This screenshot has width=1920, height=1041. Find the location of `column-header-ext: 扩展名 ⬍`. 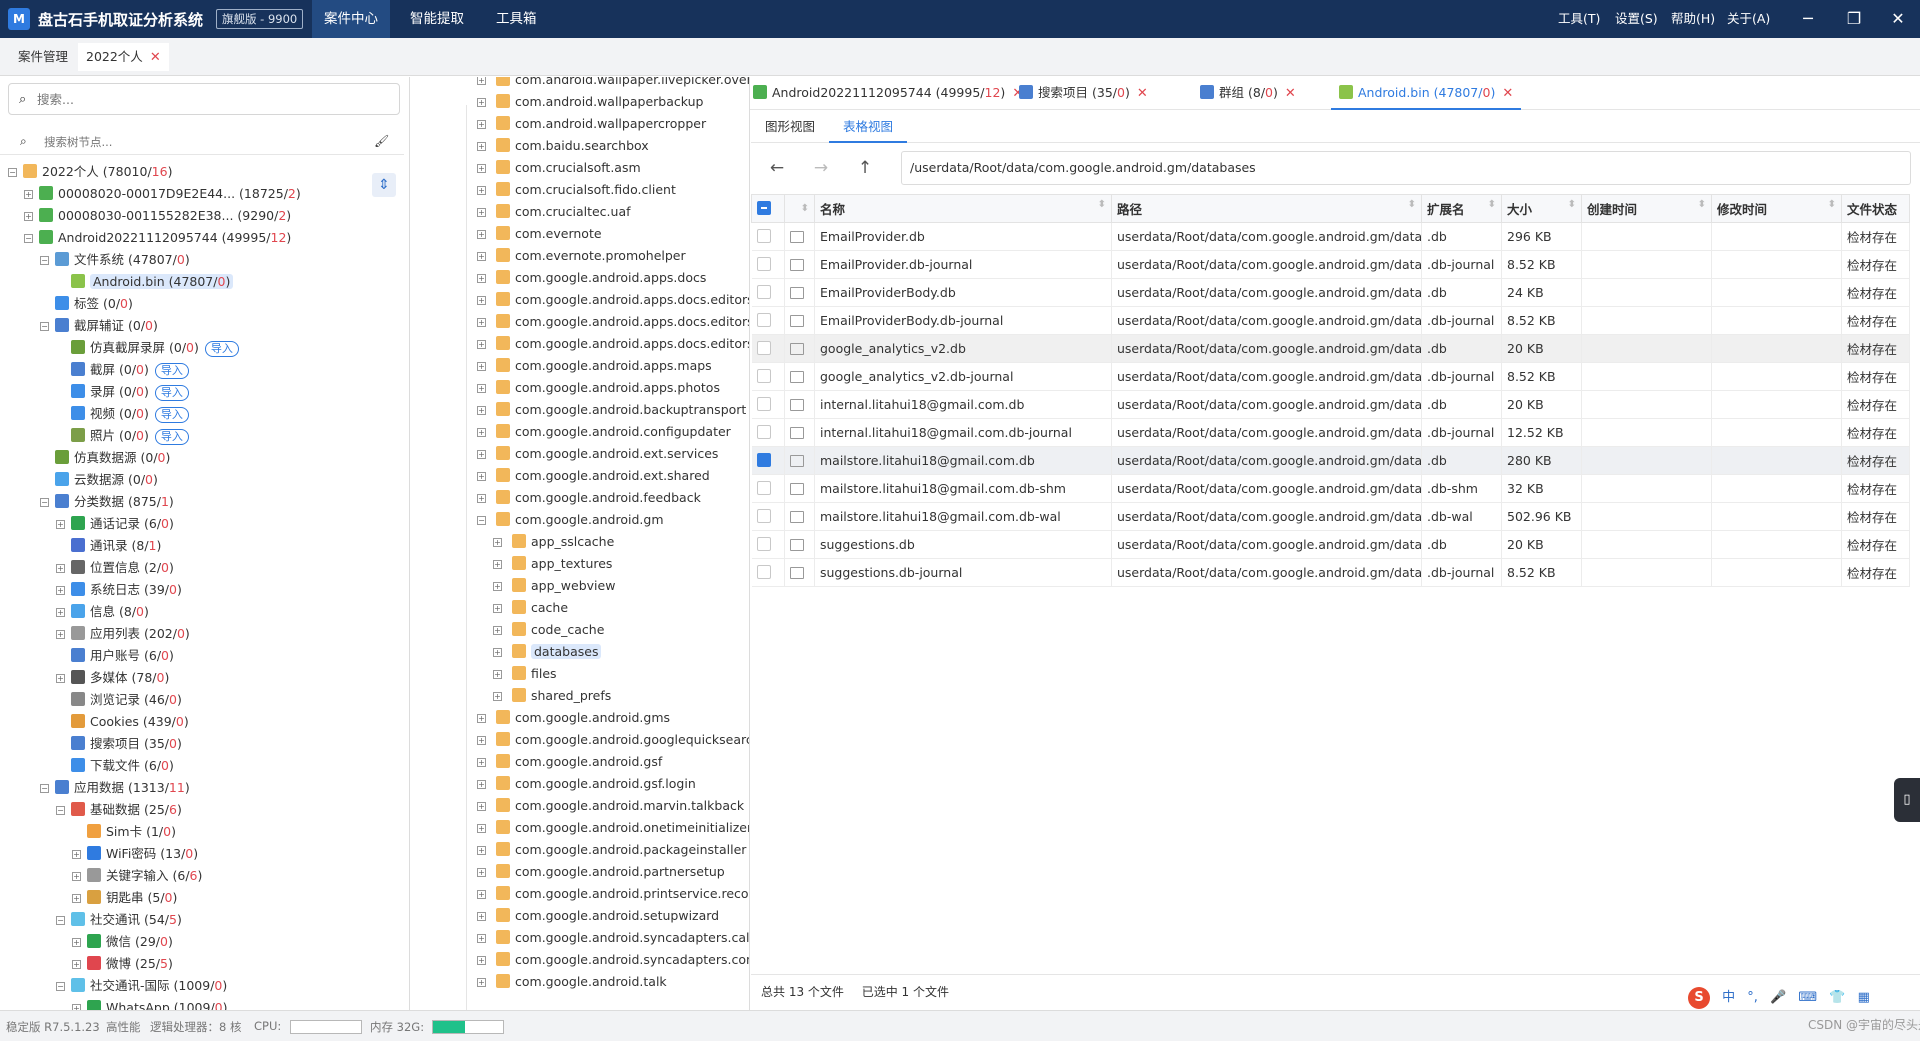

column-header-ext: 扩展名 ⬍ is located at coordinates (1461, 208).